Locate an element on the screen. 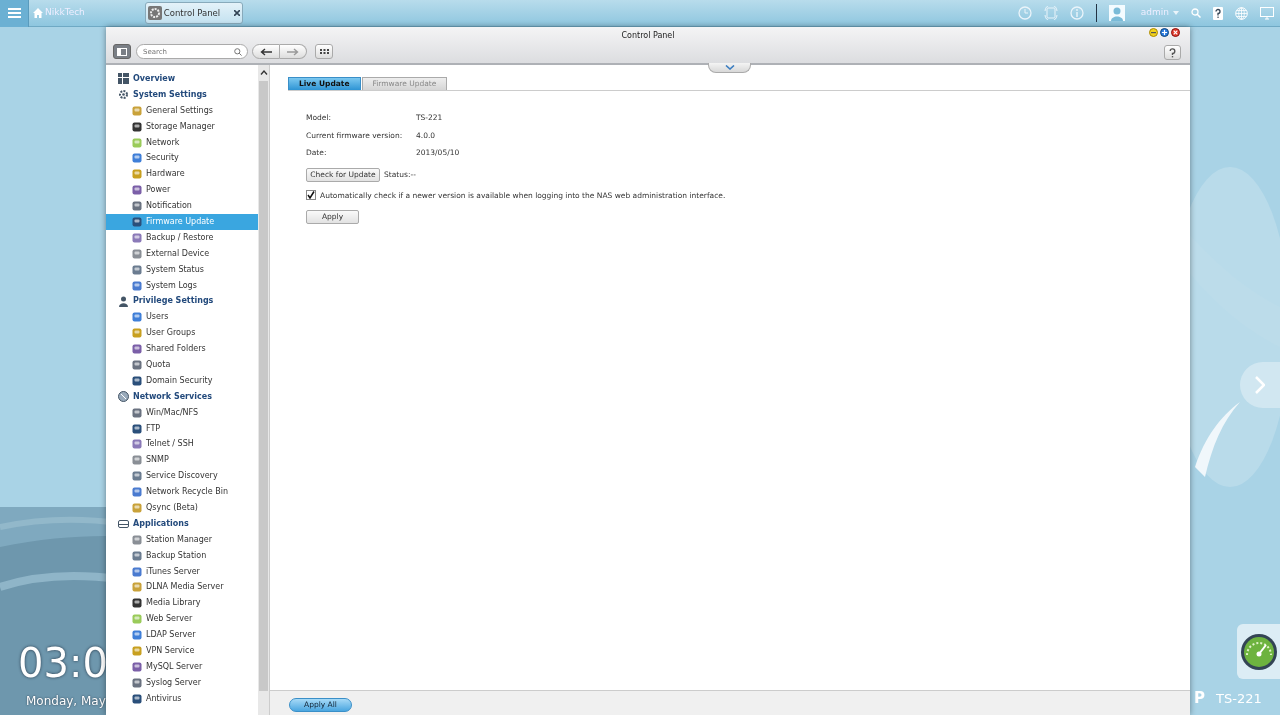 The width and height of the screenshot is (1280, 715). sidebar-item: Security is located at coordinates (182, 158).